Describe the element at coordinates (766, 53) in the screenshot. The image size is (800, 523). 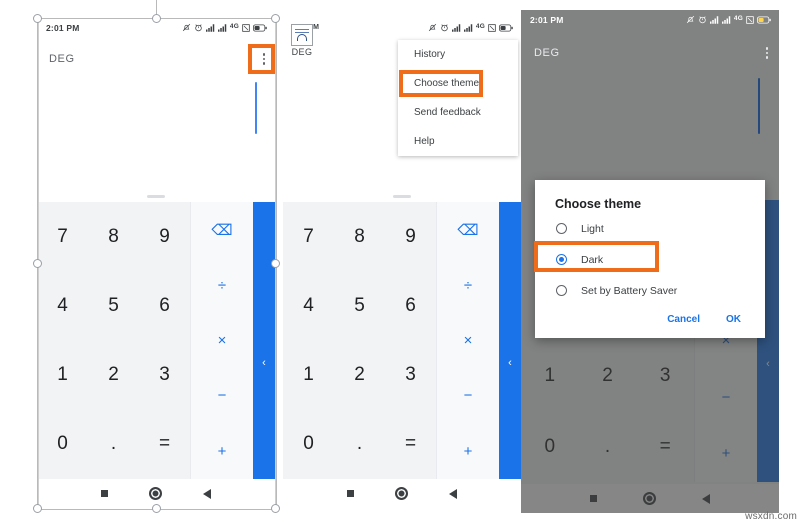
I see `overflow-menu-button` at that location.